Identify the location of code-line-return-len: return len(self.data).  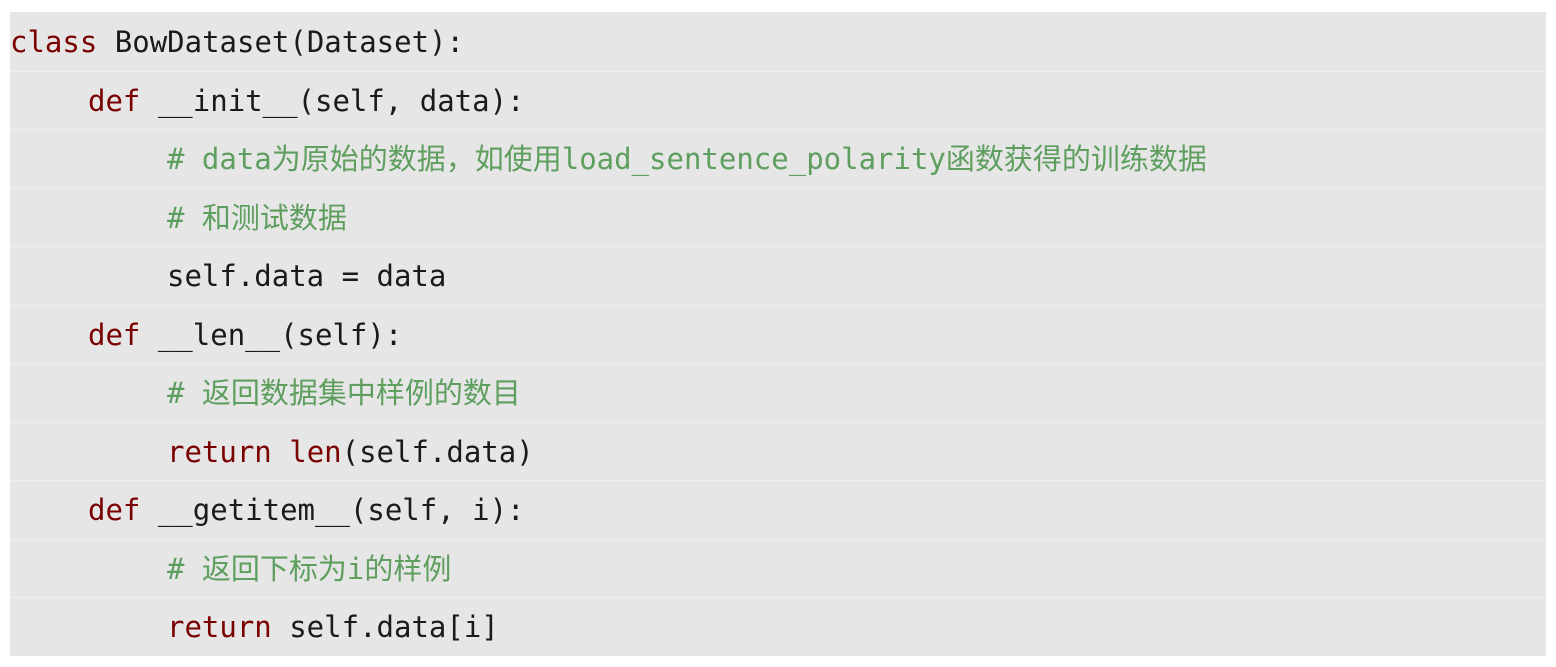
(778, 452).